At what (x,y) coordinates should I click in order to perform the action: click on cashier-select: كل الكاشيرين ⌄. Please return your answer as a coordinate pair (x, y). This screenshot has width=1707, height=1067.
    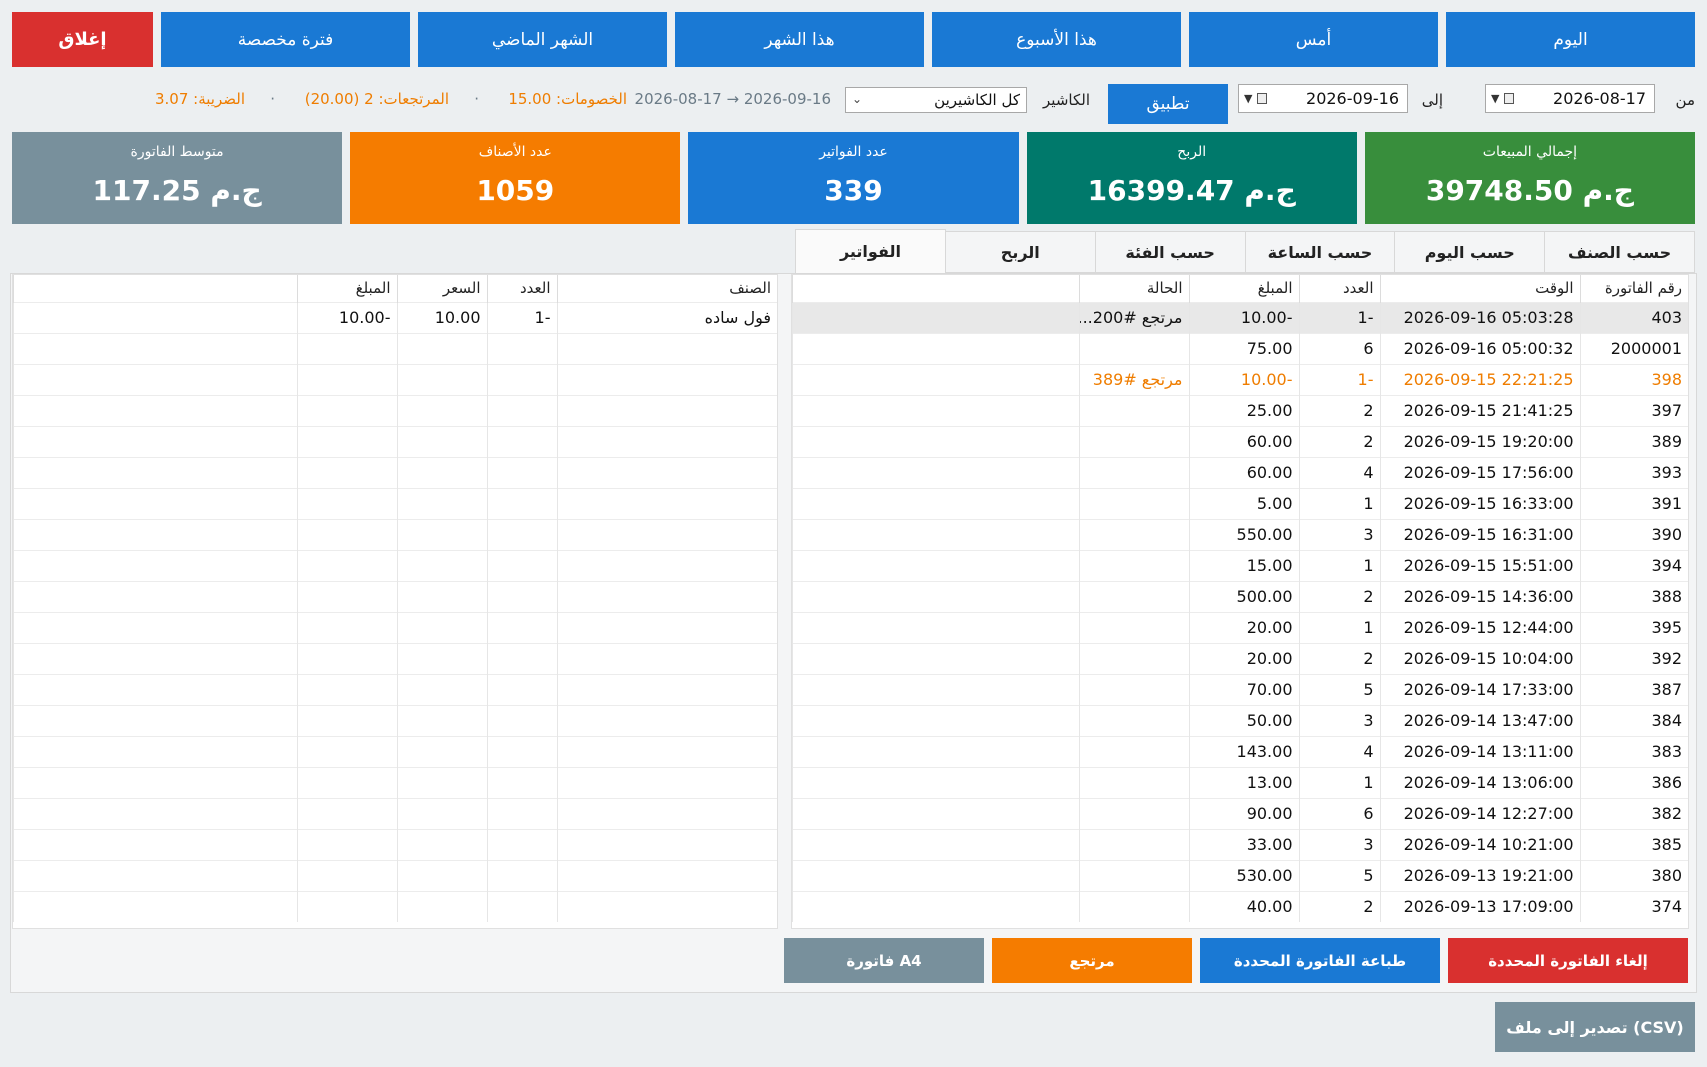
    Looking at the image, I should click on (936, 100).